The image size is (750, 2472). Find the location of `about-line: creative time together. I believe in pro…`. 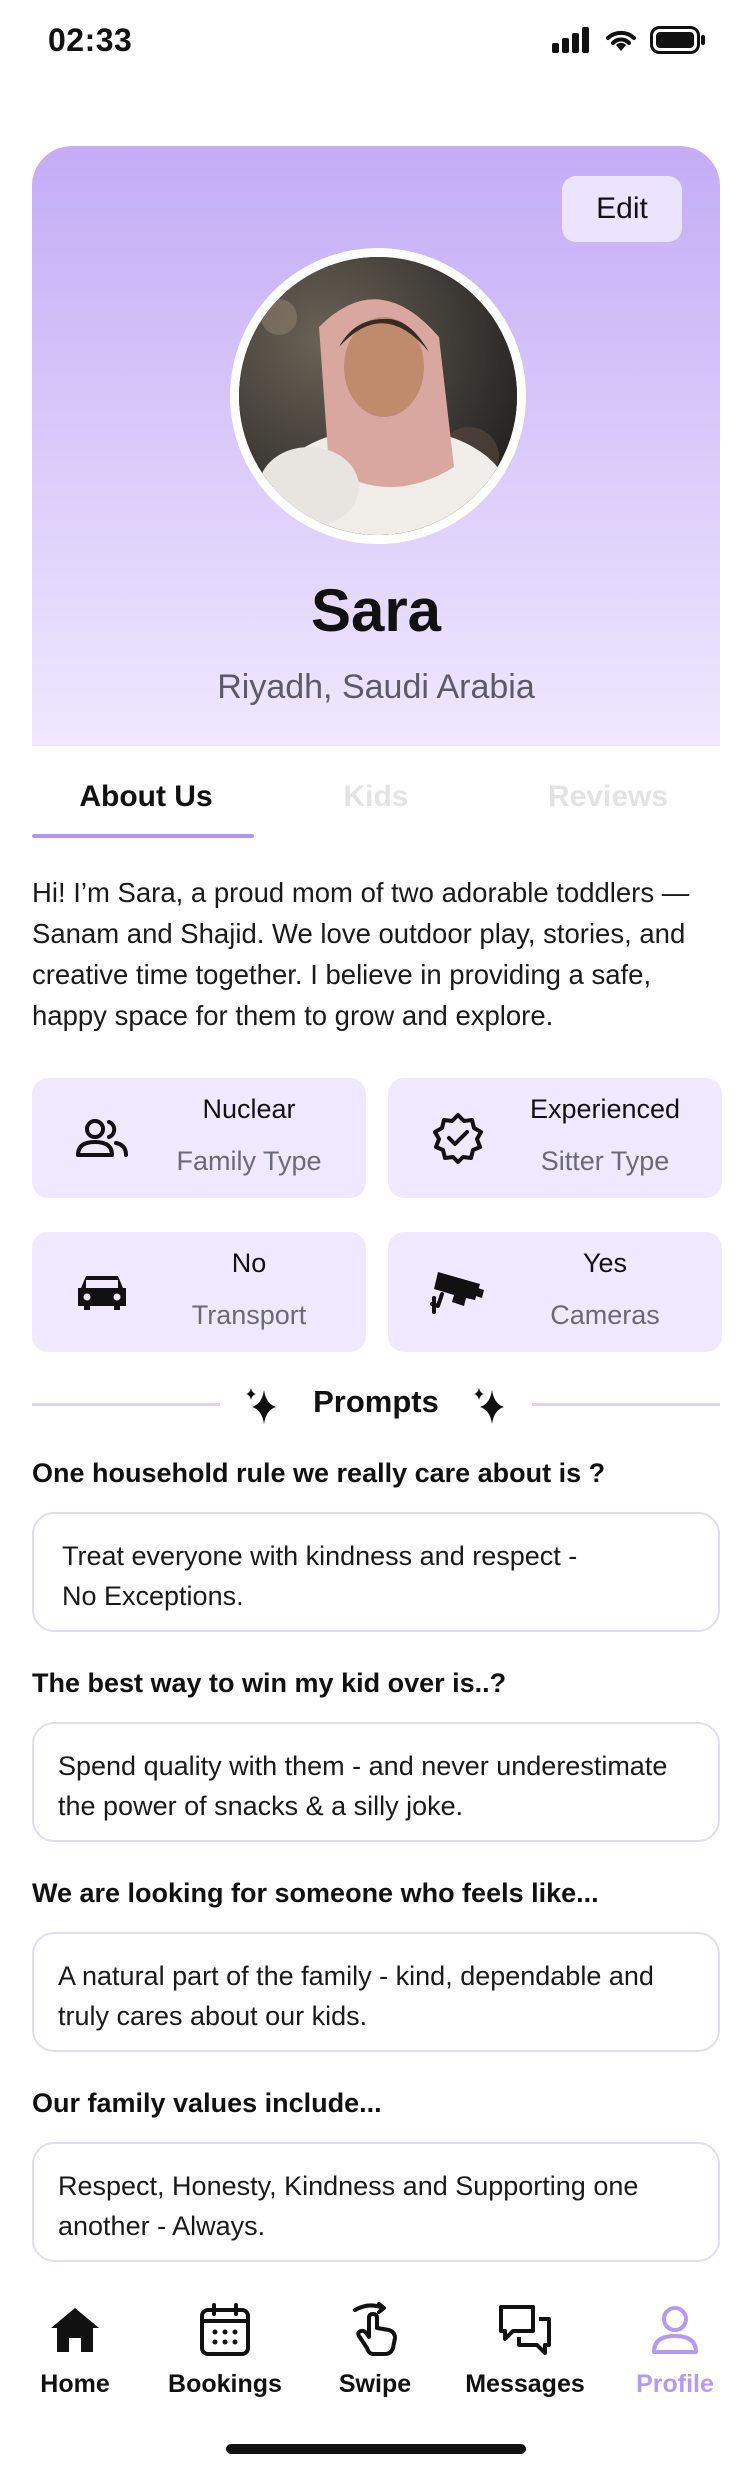

about-line: creative time together. I believe in pro… is located at coordinates (342, 974).